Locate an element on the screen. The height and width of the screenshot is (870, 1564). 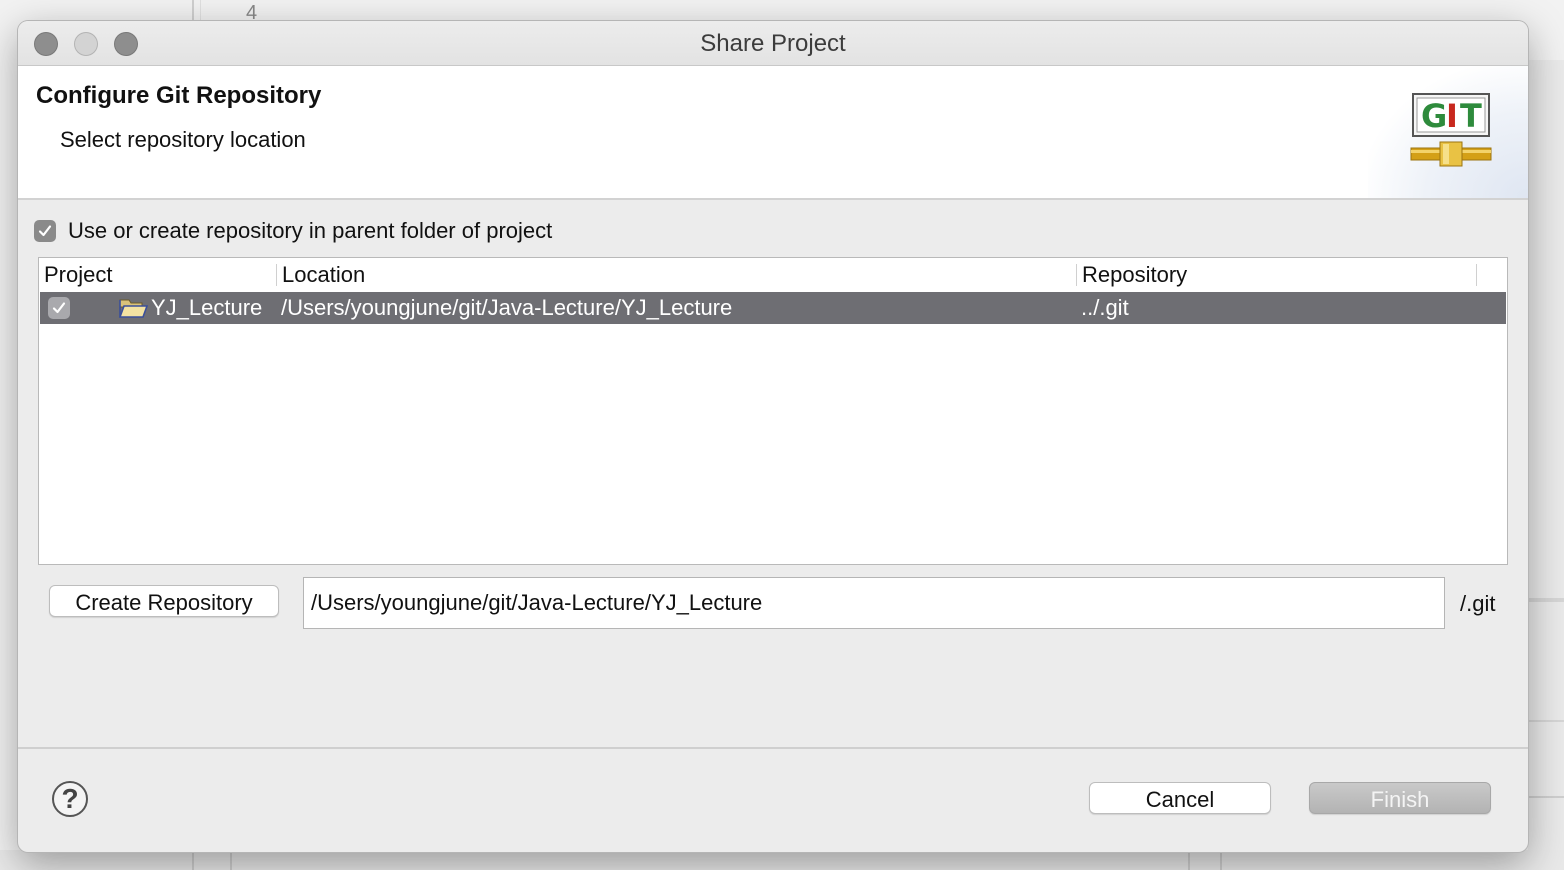
title-bar: Share Project is located at coordinates (773, 43).